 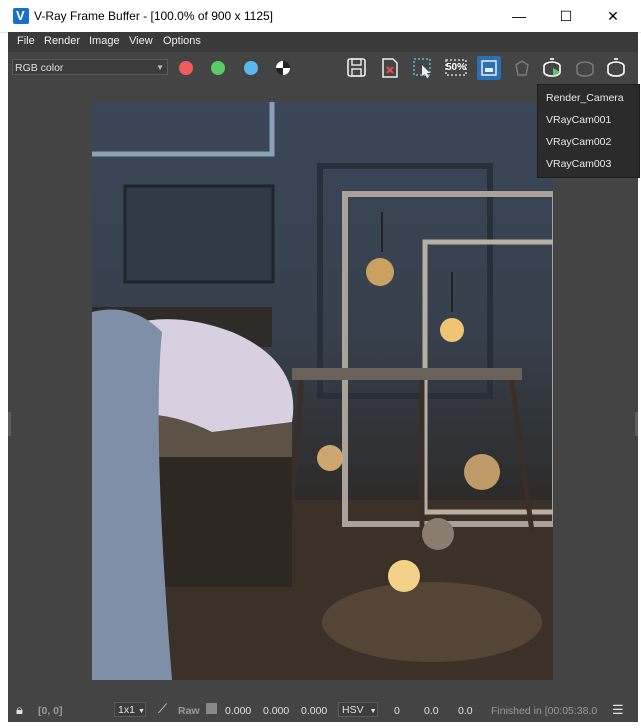 What do you see at coordinates (126, 710) in the screenshot?
I see `ratio-value: 1x1` at bounding box center [126, 710].